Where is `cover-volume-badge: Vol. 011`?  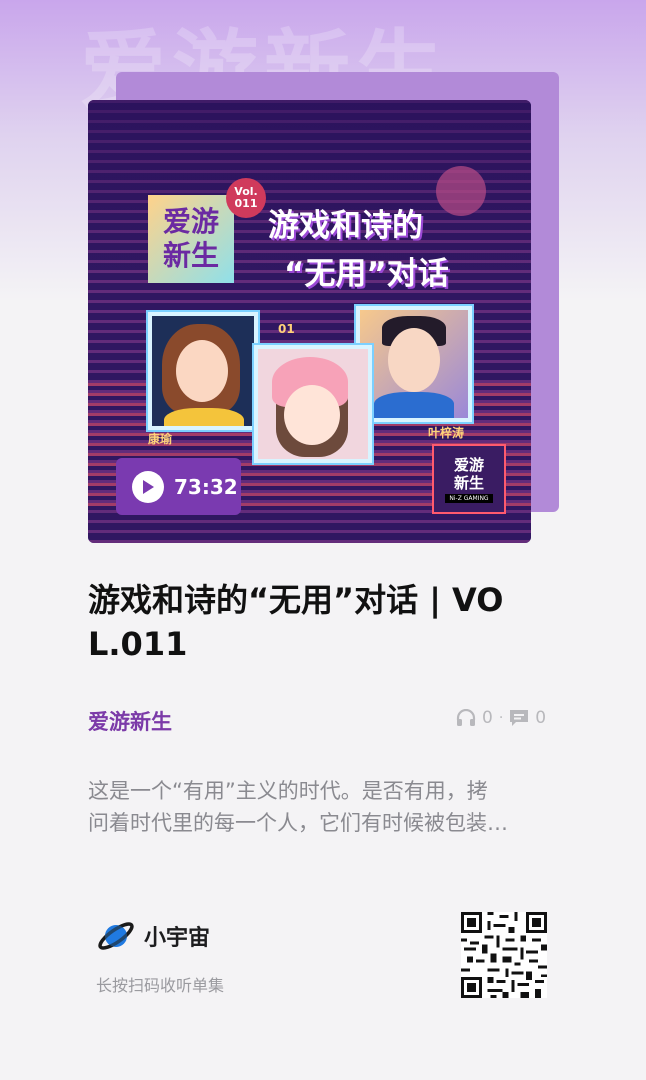 cover-volume-badge: Vol. 011 is located at coordinates (246, 198).